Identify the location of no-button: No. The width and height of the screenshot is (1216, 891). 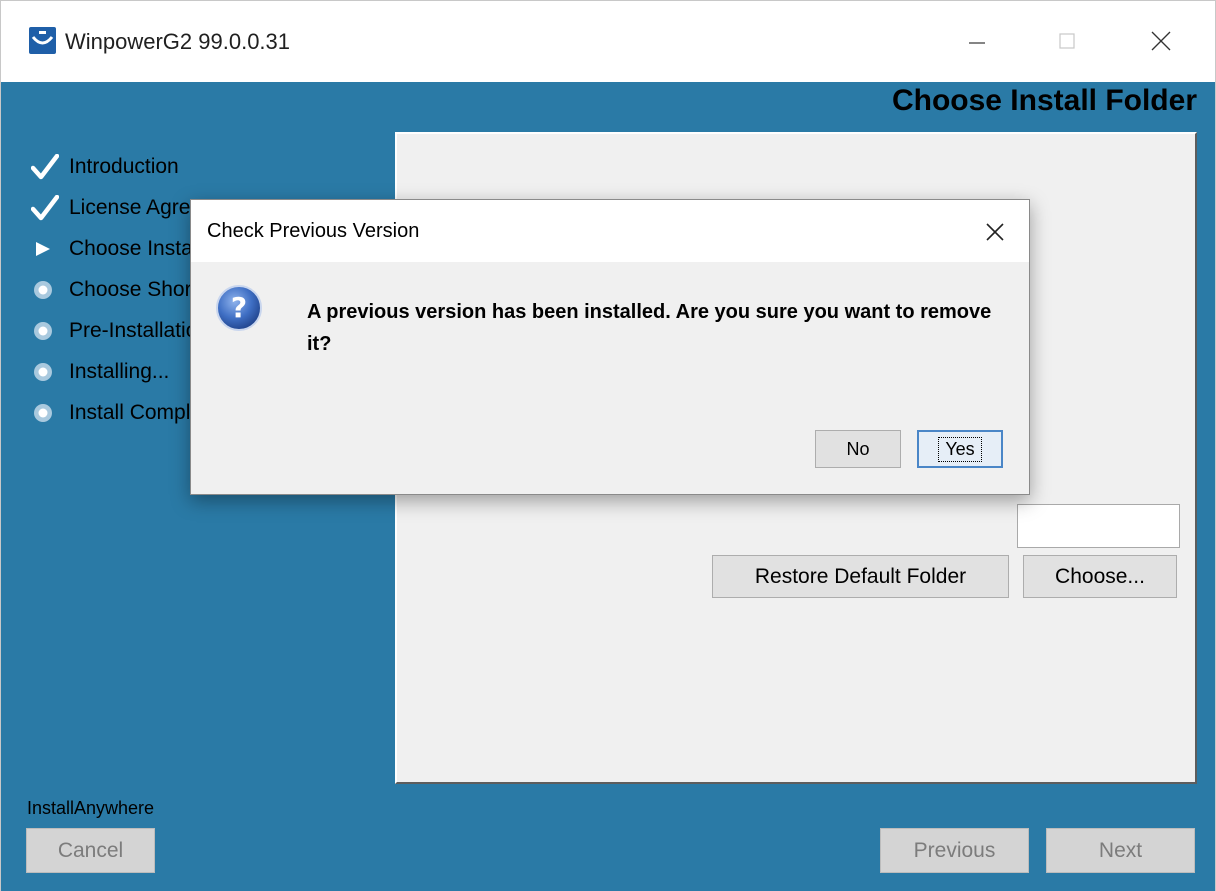
(858, 449).